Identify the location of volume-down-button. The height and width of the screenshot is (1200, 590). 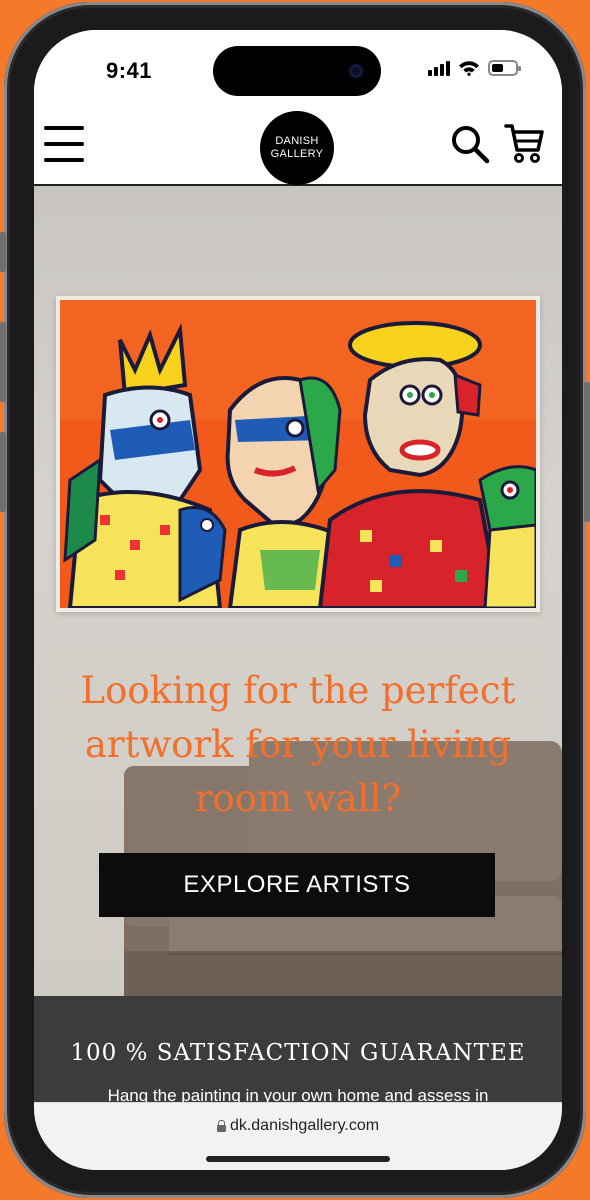
(3, 362).